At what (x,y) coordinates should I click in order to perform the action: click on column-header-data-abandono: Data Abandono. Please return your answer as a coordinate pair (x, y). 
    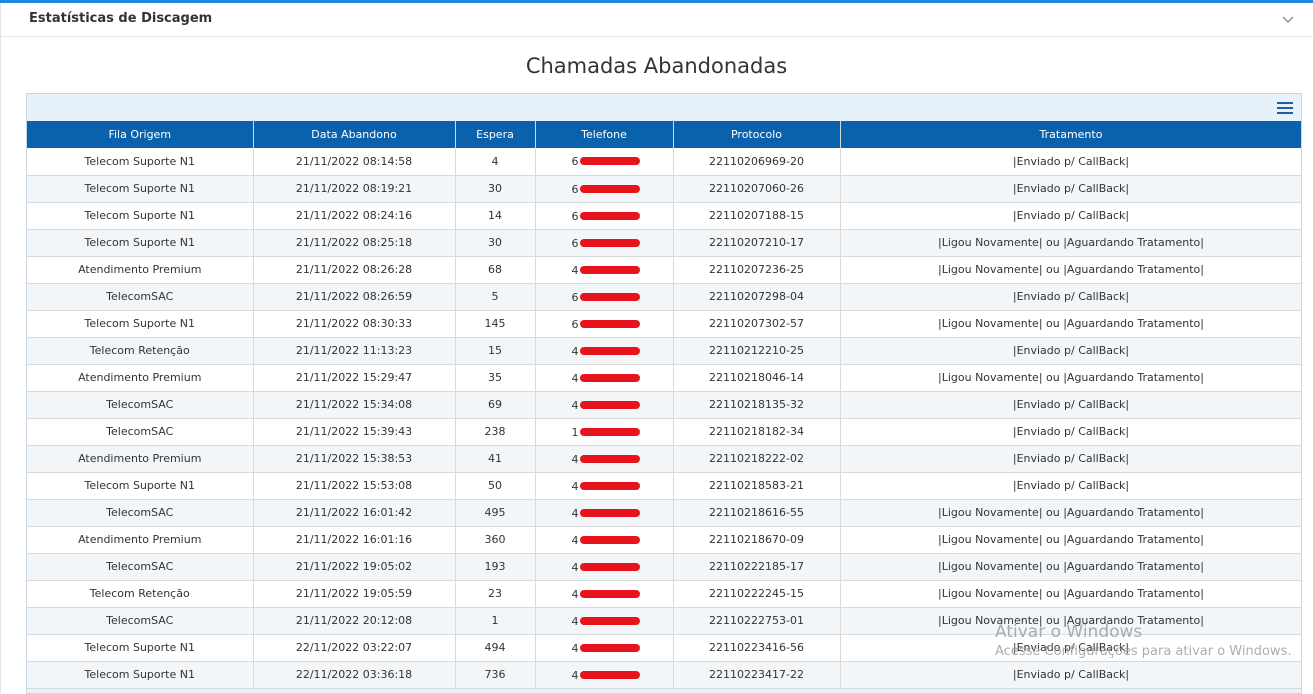
    Looking at the image, I should click on (354, 134).